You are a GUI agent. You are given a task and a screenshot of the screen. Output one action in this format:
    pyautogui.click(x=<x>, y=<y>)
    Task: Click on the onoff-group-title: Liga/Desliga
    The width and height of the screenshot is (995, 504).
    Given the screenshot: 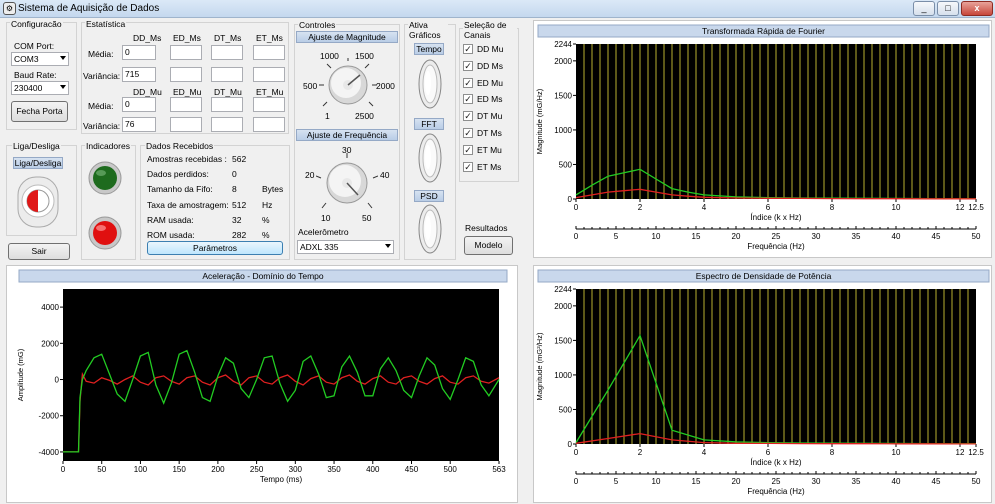 What is the action you would take?
    pyautogui.click(x=36, y=146)
    